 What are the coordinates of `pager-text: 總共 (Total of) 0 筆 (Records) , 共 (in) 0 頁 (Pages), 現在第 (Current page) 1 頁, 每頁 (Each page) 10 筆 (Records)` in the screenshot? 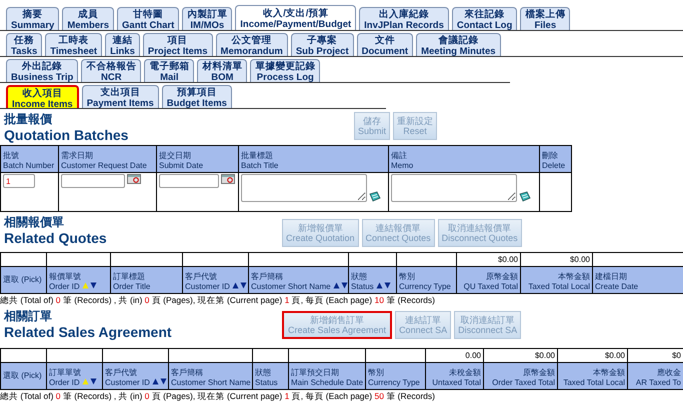 It's located at (218, 300).